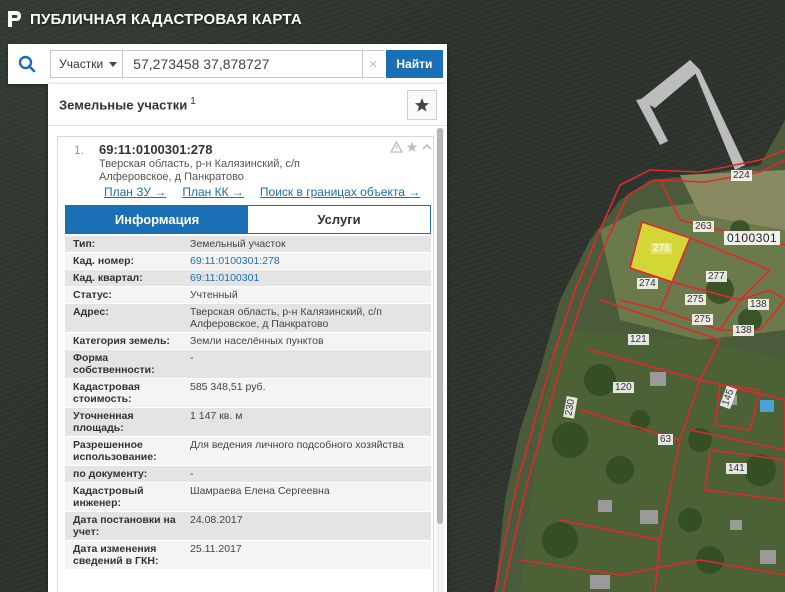 The height and width of the screenshot is (592, 785). Describe the element at coordinates (414, 64) in the screenshot. I see `find-button: Найти` at that location.